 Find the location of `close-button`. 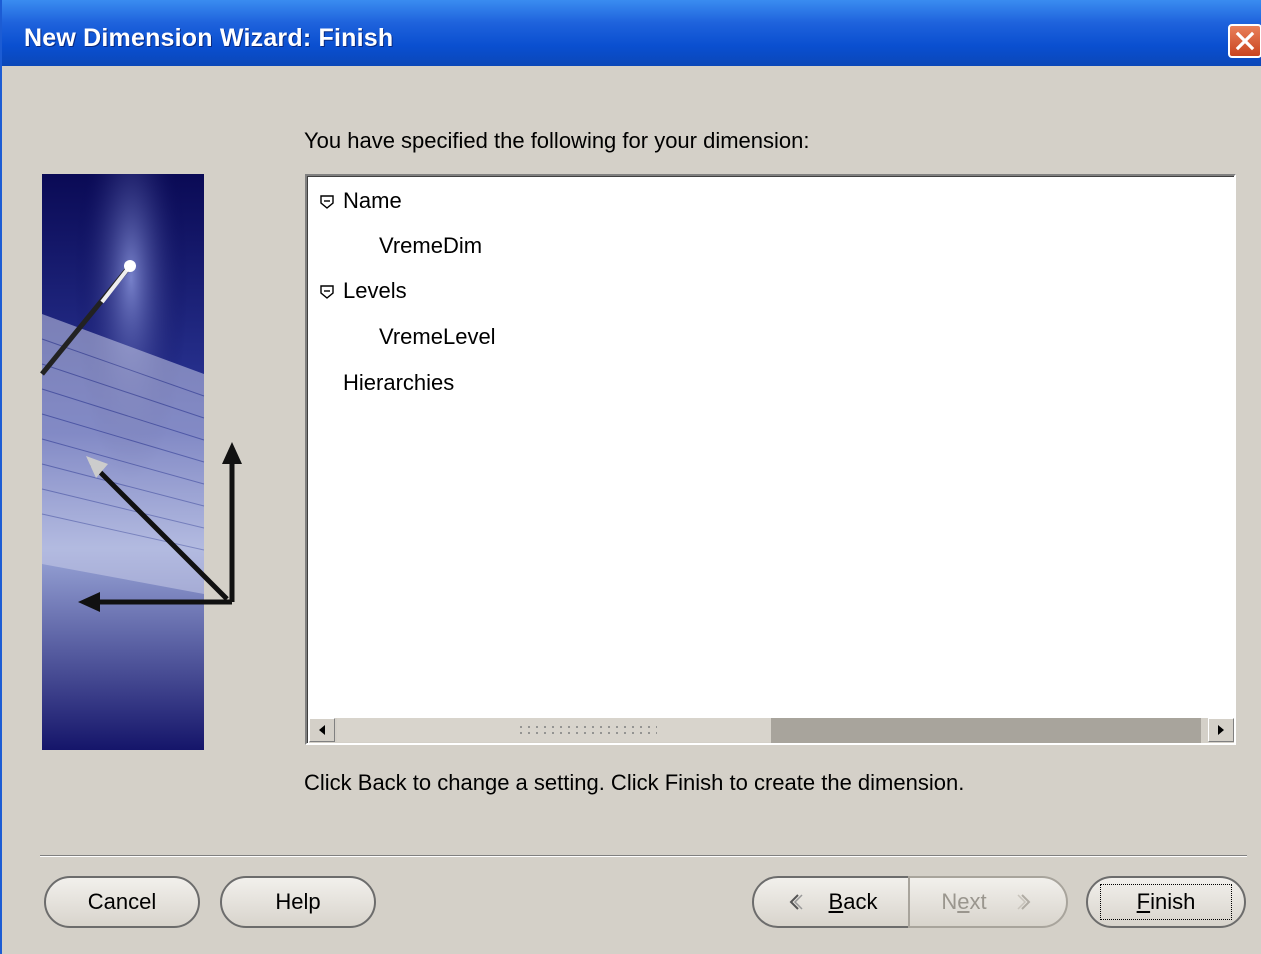

close-button is located at coordinates (1244, 41).